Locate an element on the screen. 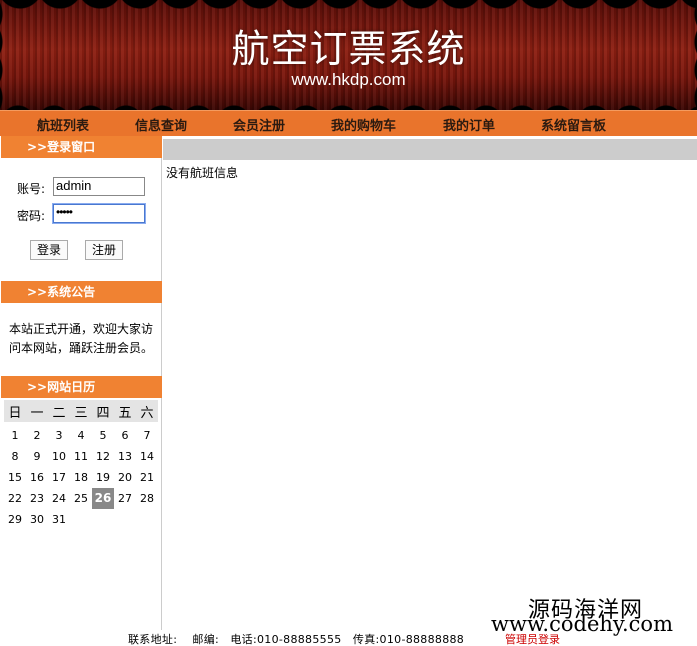  watermark-url: www.codehy.com is located at coordinates (582, 624).